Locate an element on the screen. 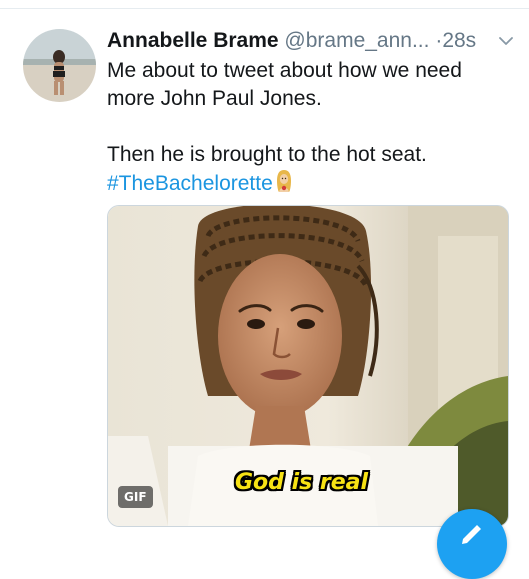  hashtag-link: #TheBachelorette is located at coordinates (190, 183).